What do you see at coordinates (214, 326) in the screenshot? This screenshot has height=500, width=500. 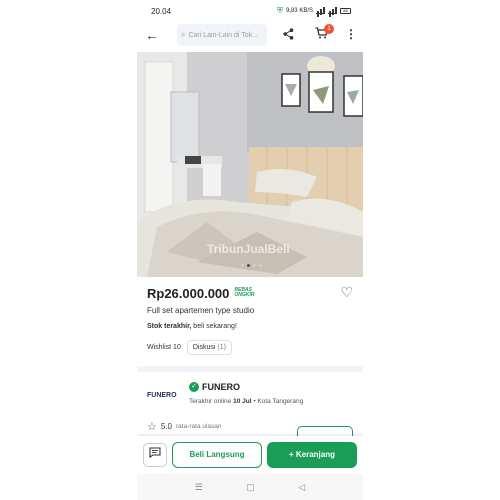 I see `stock-rest: beli sekarang!` at bounding box center [214, 326].